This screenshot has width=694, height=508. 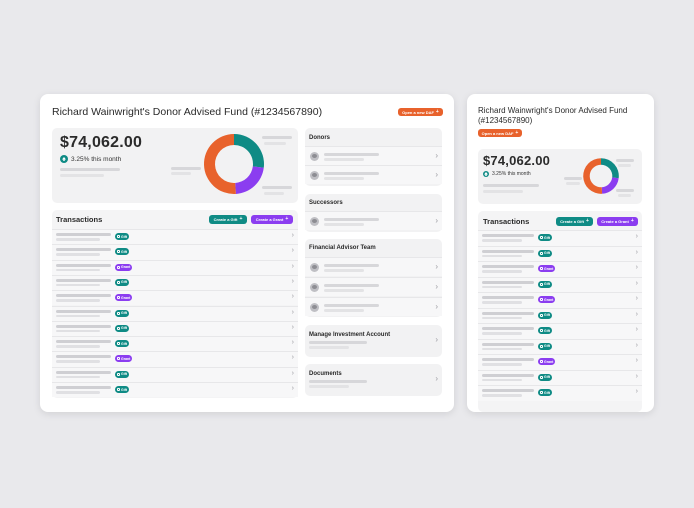 I want to click on grant-icon, so click(x=118, y=359).